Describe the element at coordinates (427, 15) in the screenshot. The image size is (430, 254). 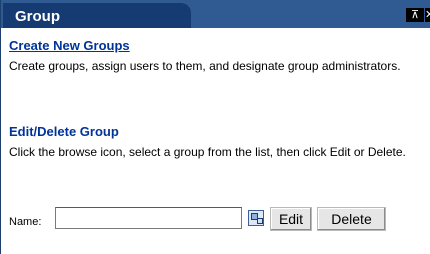
I see `close-icon: ✕` at that location.